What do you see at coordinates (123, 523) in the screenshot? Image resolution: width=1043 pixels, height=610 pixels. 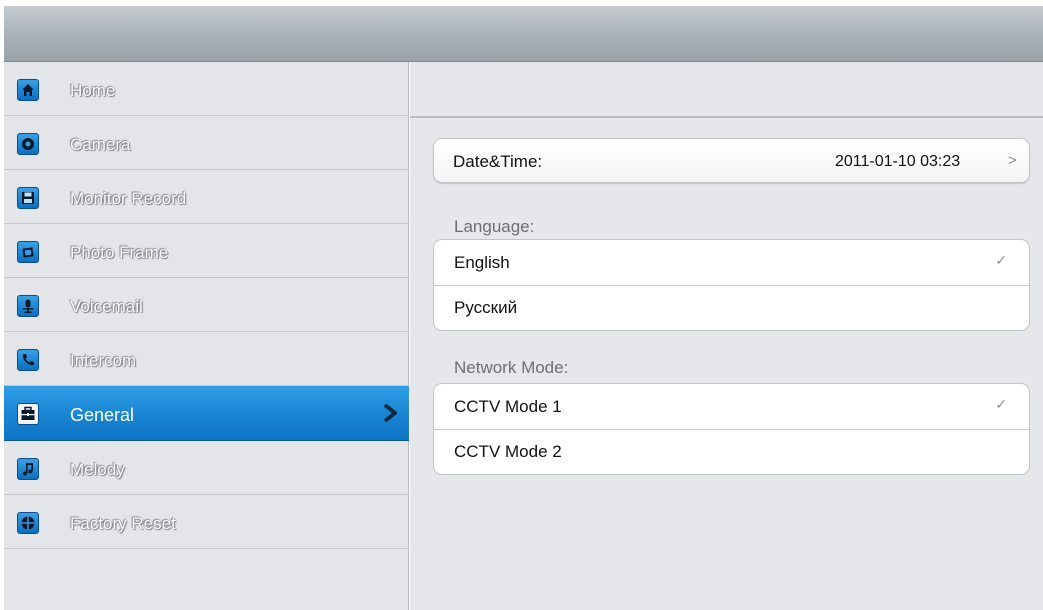 I see `sidebar-item-label: Factory Reset` at bounding box center [123, 523].